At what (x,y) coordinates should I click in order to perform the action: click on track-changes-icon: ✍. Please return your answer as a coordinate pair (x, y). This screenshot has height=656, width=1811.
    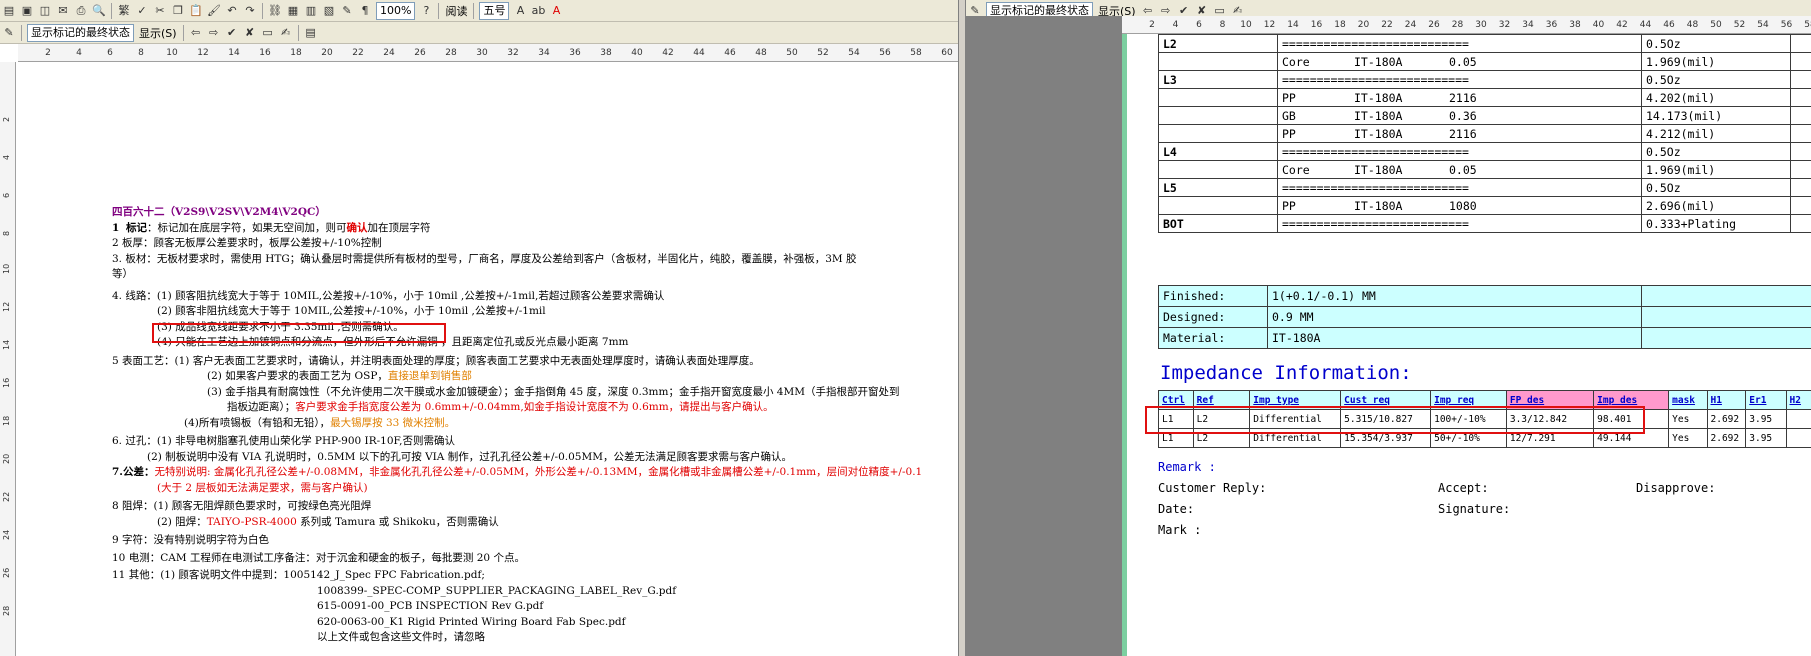
    Looking at the image, I should click on (286, 33).